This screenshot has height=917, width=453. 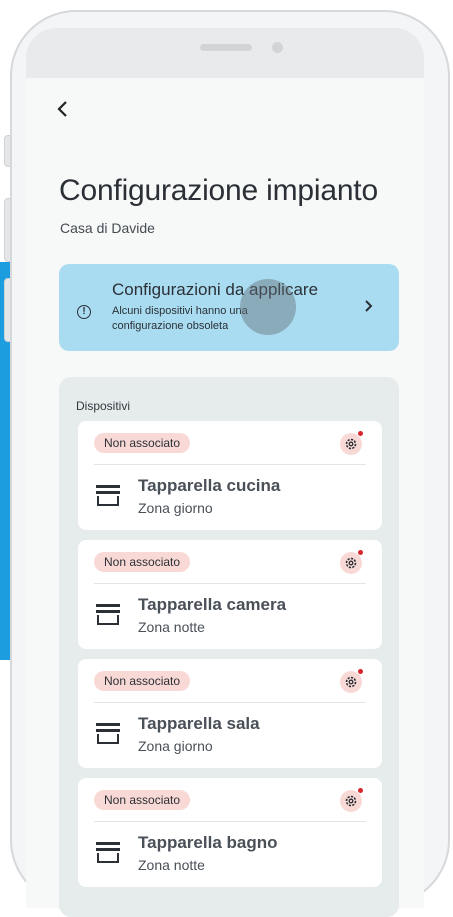 I want to click on page-title: Configurazione impianto, so click(x=218, y=190).